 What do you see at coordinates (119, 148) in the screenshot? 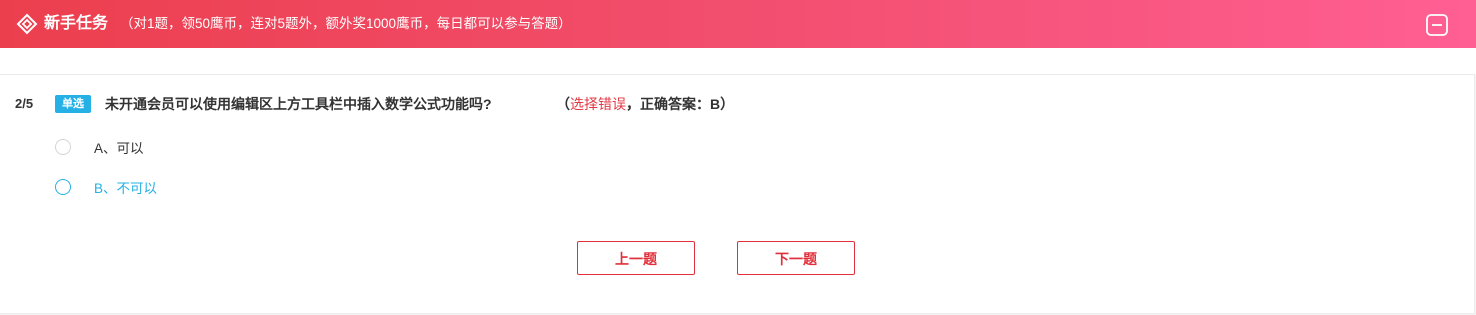
I see `option-a-label: A、可以` at bounding box center [119, 148].